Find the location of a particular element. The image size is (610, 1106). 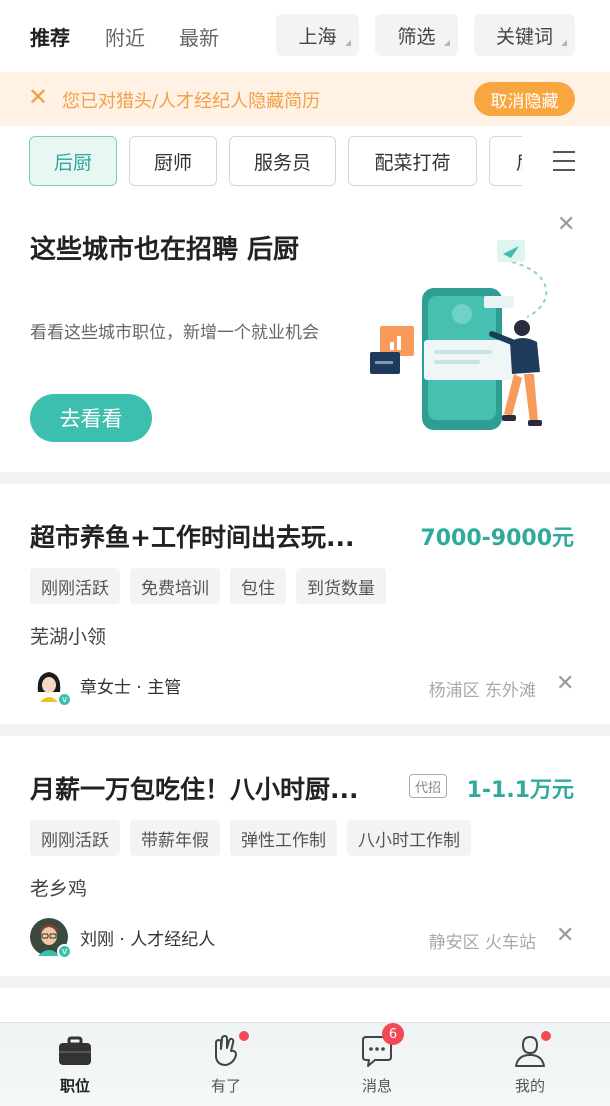

cancel-hide-button: 取消隐藏 is located at coordinates (524, 99).